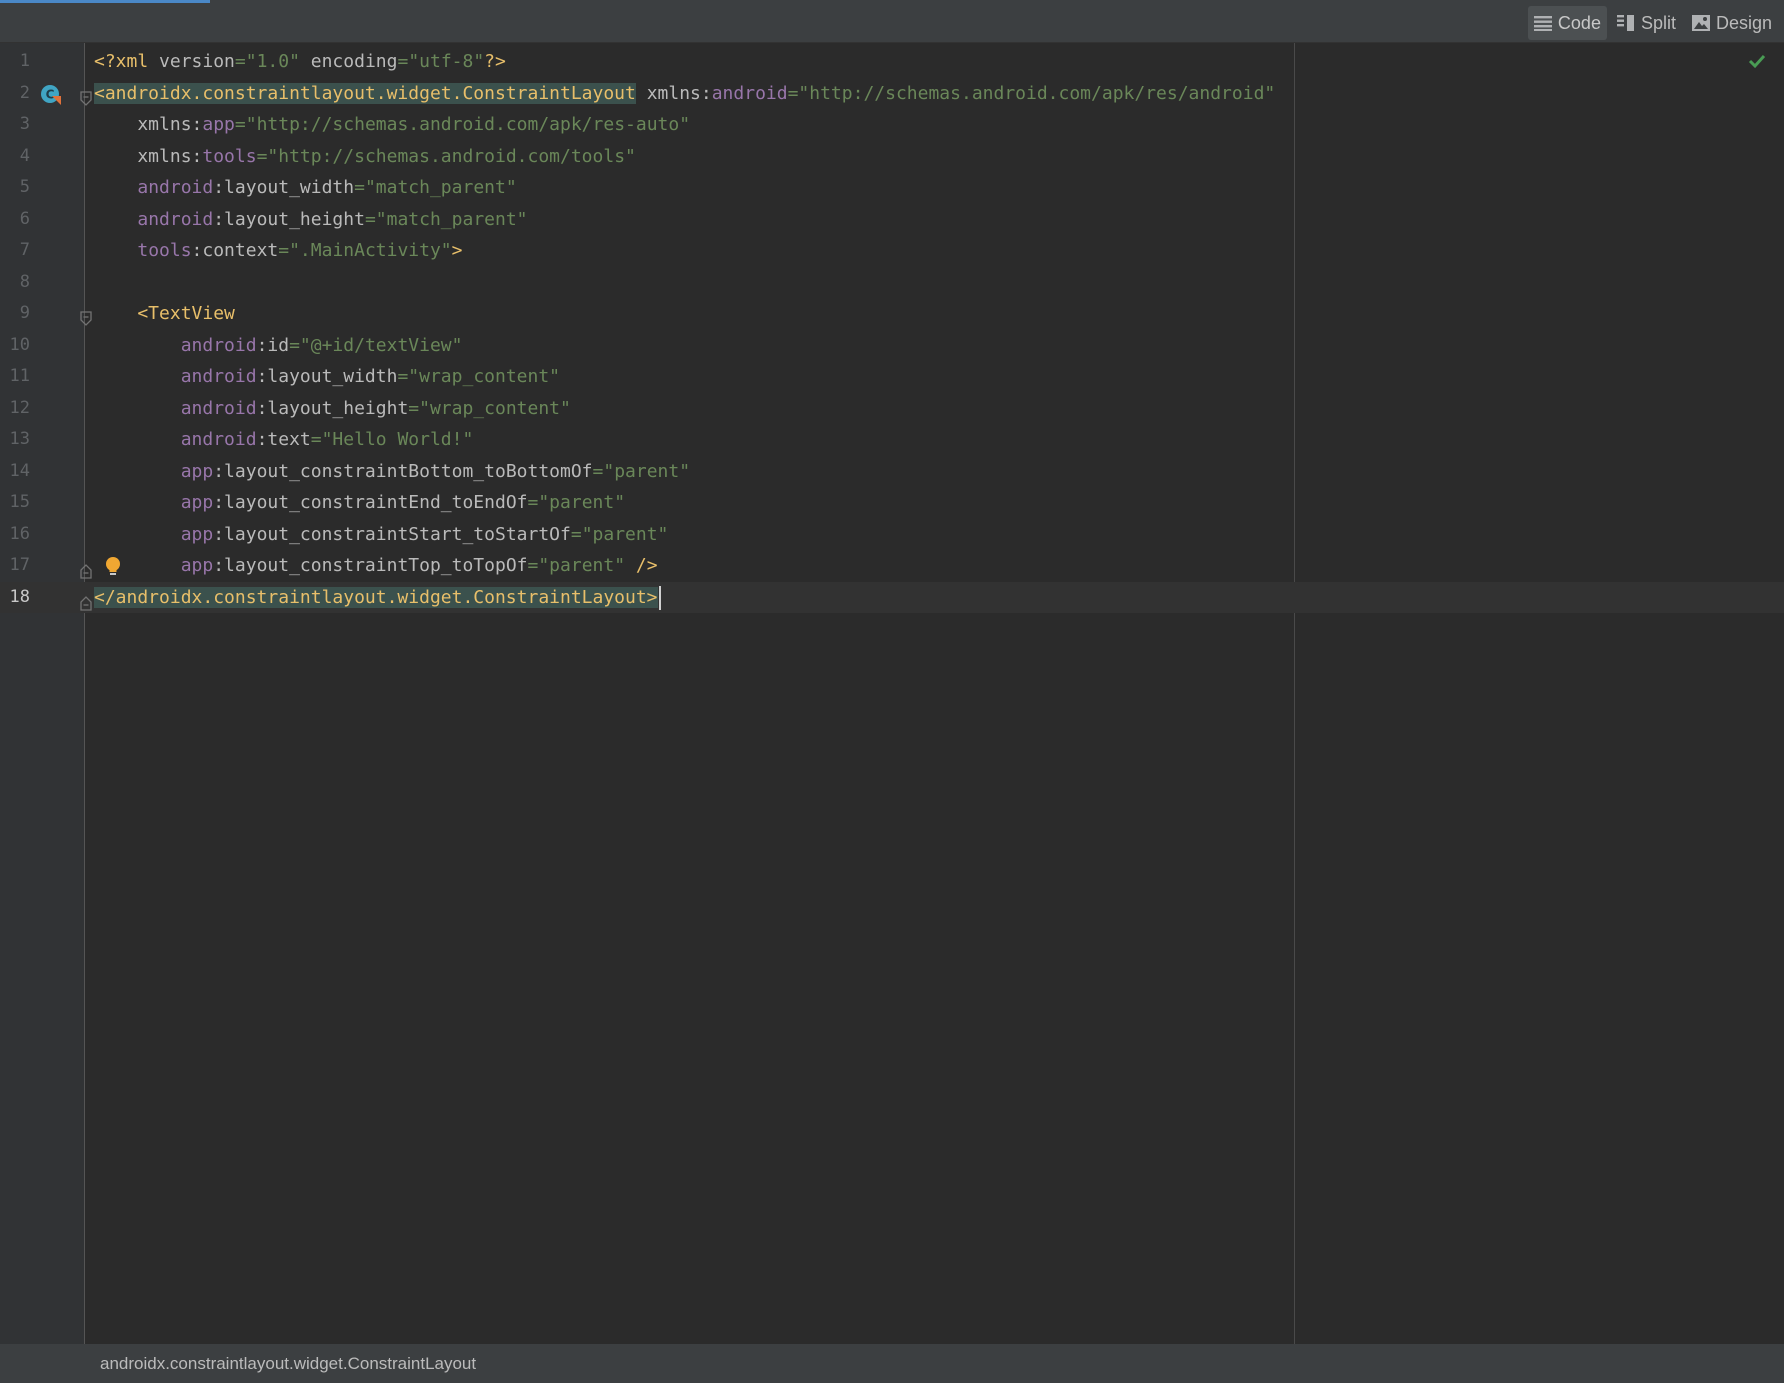 This screenshot has height=1383, width=1784. I want to click on line-number: 11, so click(19, 376).